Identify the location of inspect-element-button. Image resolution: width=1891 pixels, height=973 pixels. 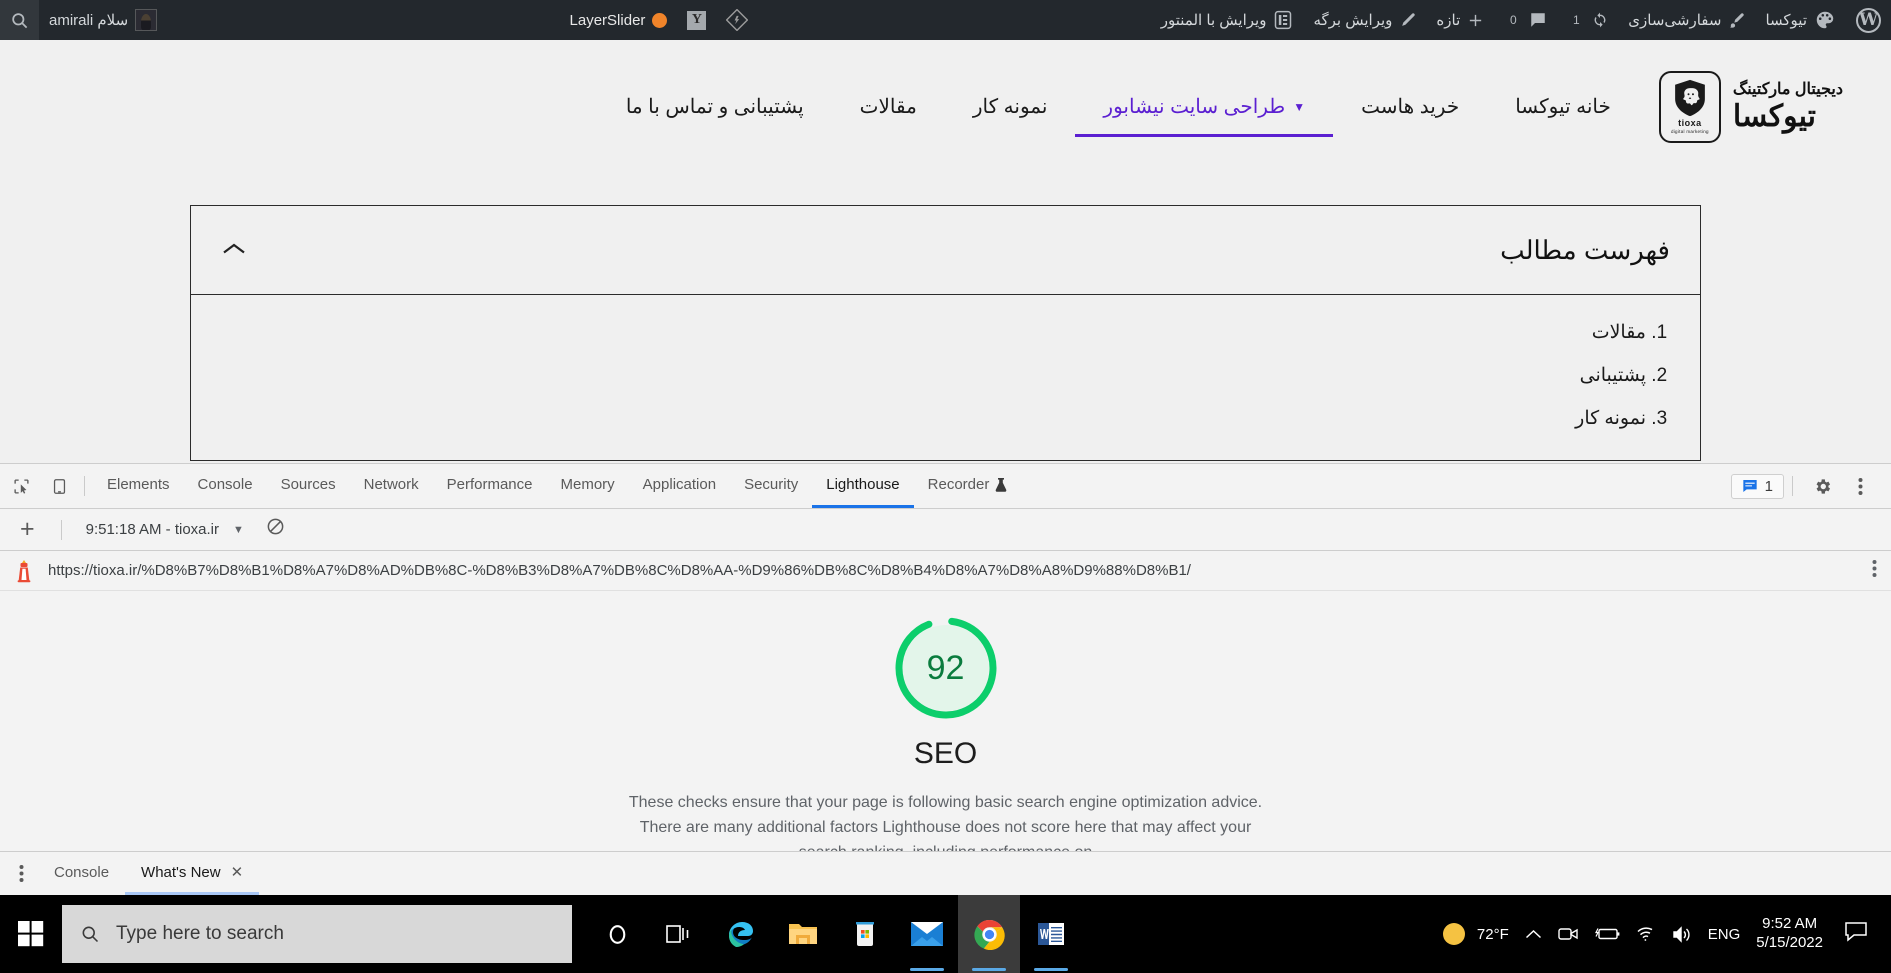
(21, 486).